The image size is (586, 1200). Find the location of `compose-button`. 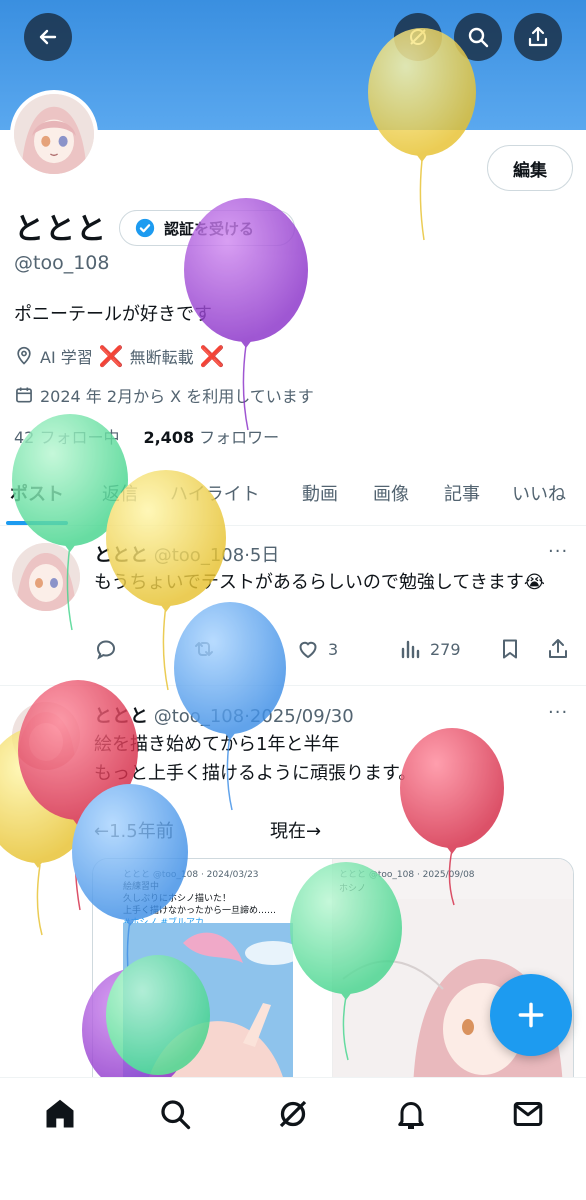

compose-button is located at coordinates (531, 1015).